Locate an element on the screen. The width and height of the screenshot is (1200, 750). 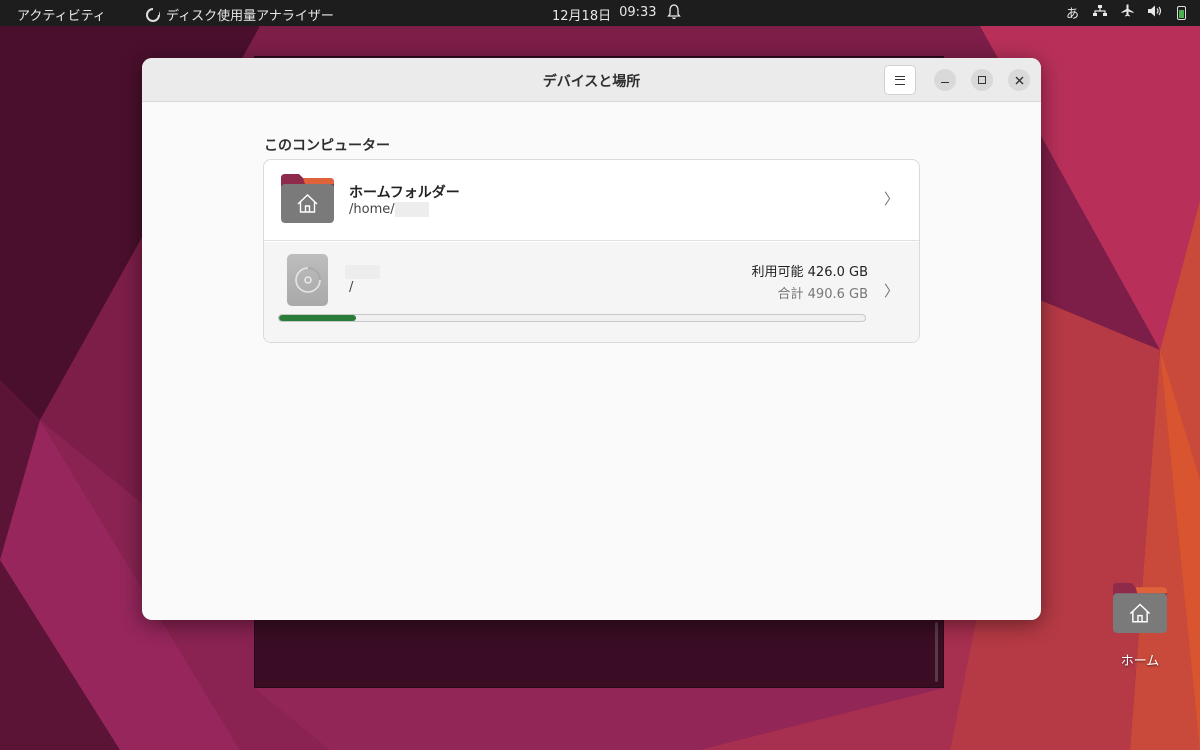
close-button is located at coordinates (1019, 80).